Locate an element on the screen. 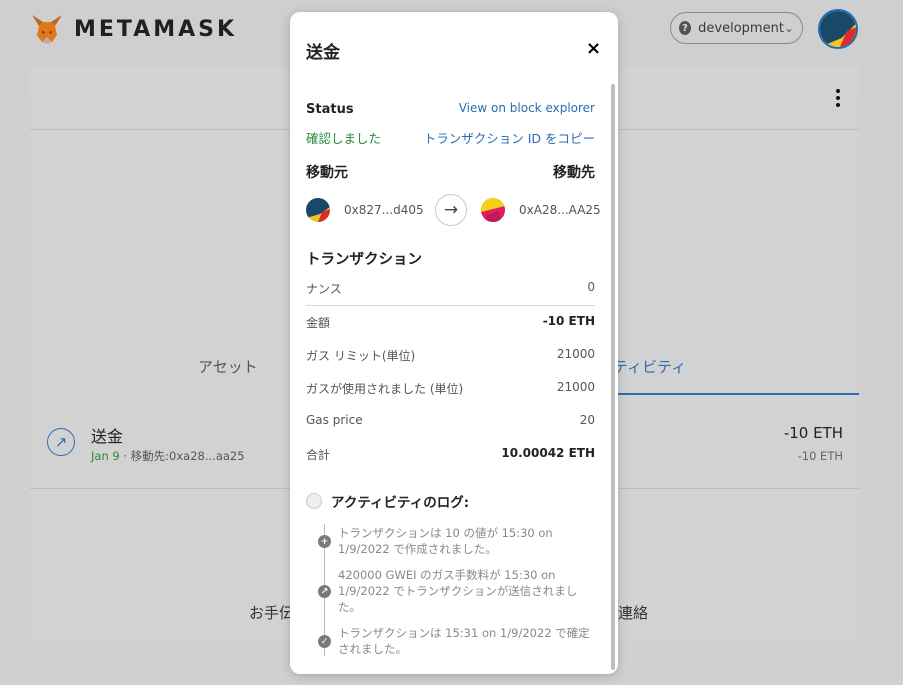  detail-label: ガスが使用されました (単位) is located at coordinates (385, 389).